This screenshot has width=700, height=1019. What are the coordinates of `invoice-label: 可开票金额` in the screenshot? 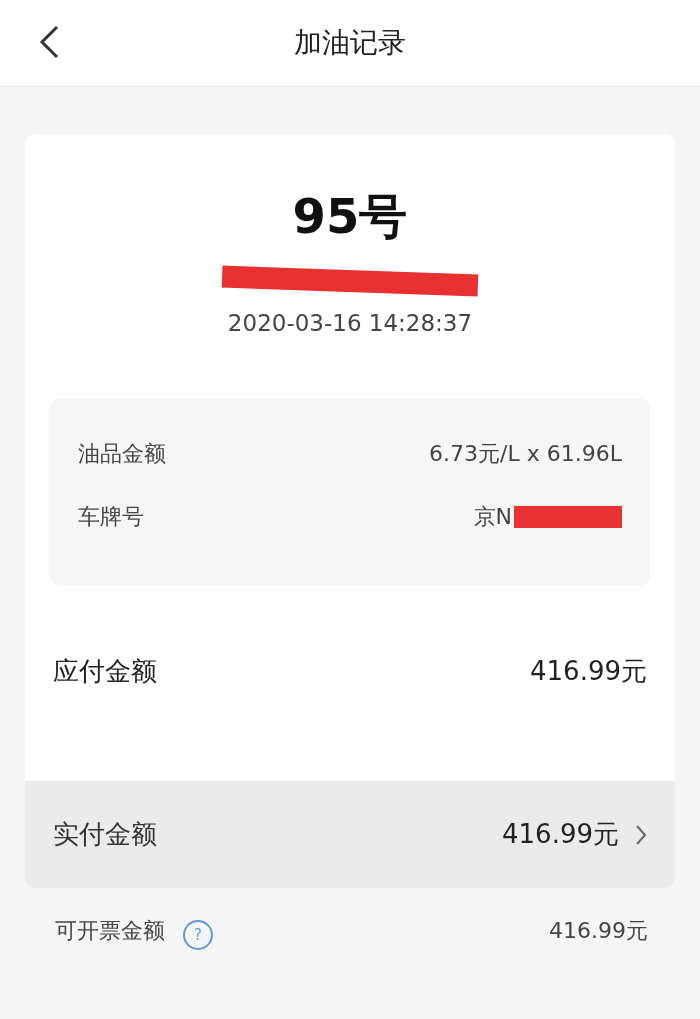 It's located at (110, 931).